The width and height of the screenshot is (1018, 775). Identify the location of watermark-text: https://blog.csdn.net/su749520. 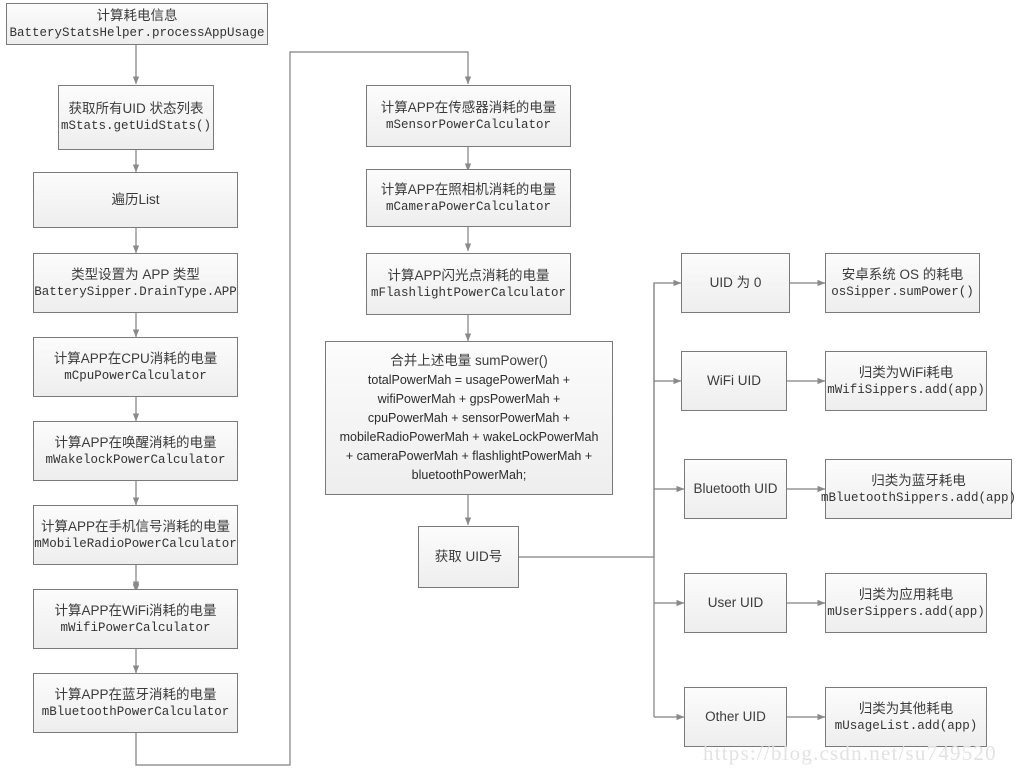
(850, 753).